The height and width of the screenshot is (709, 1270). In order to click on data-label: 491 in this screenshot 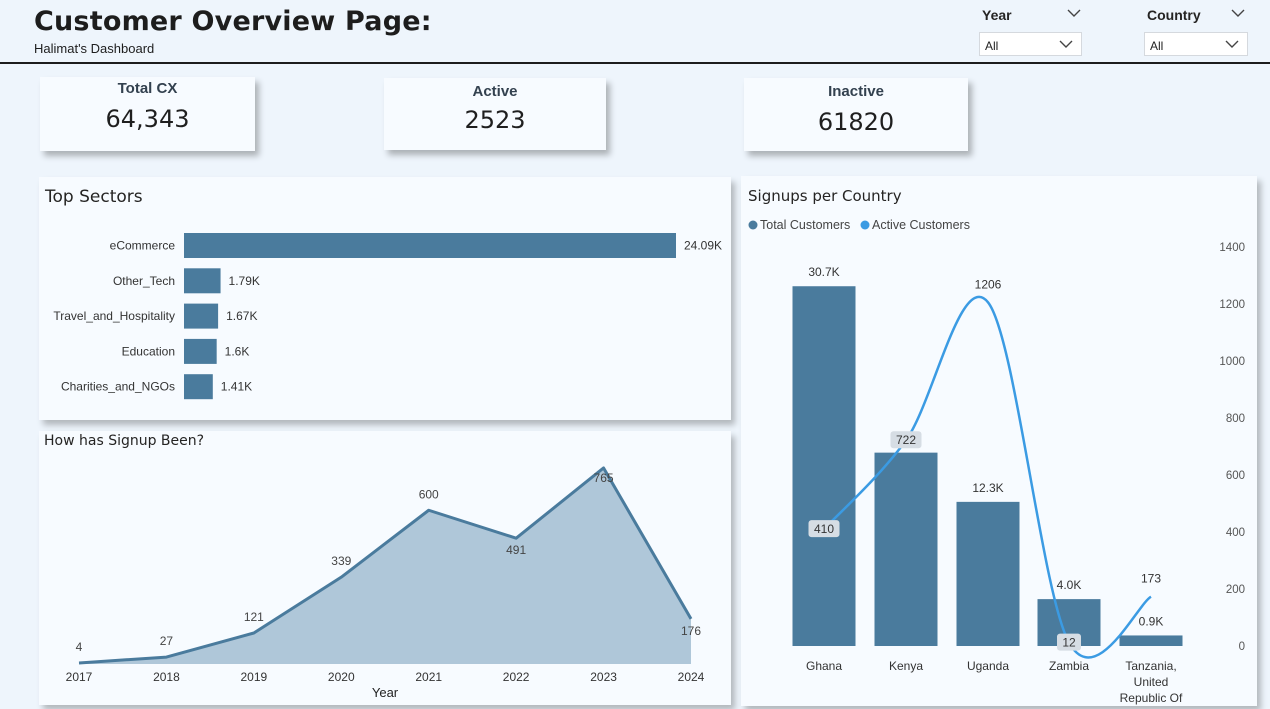, I will do `click(516, 550)`.